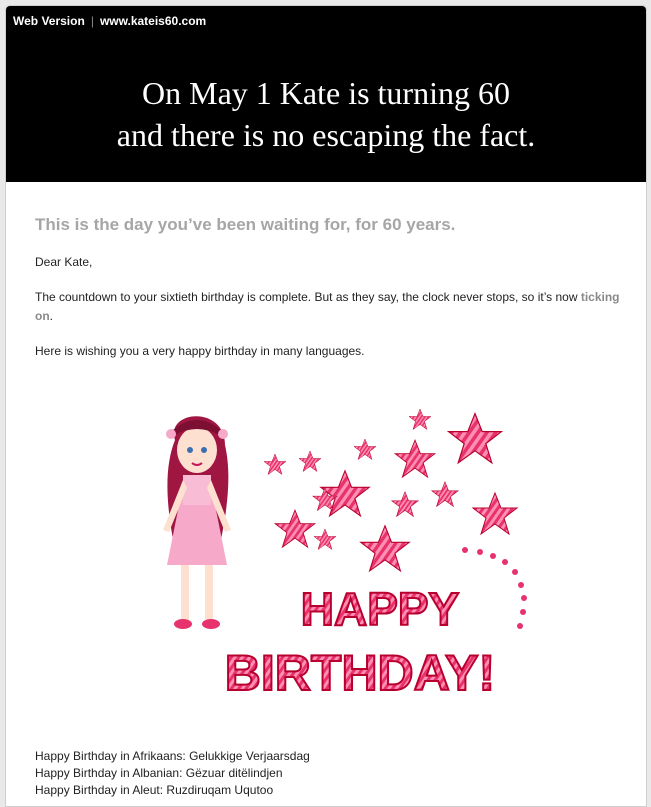 This screenshot has width=651, height=807. I want to click on headline-line-1: On May 1 Kate is turning 60, so click(326, 93).